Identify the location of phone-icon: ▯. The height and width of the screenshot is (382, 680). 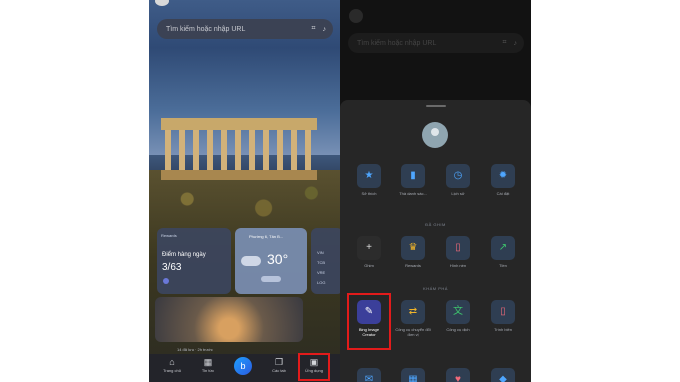
(503, 312).